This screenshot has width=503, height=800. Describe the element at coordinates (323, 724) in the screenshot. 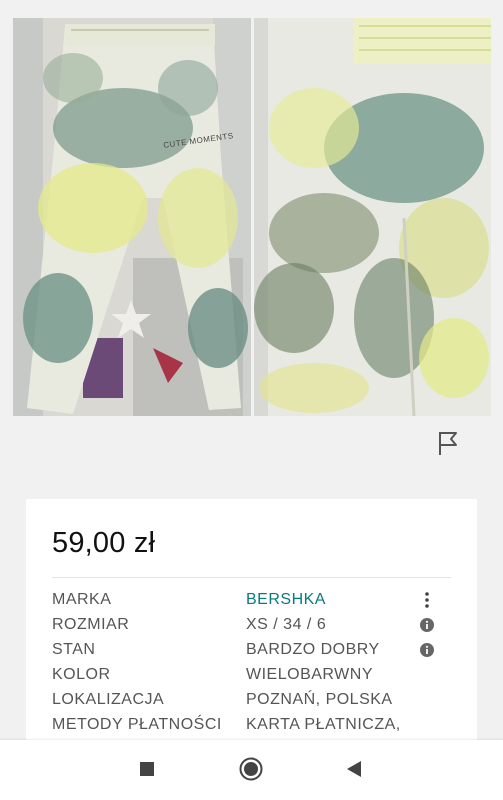

I see `detail-value: KARTA PŁATNICZA,` at that location.